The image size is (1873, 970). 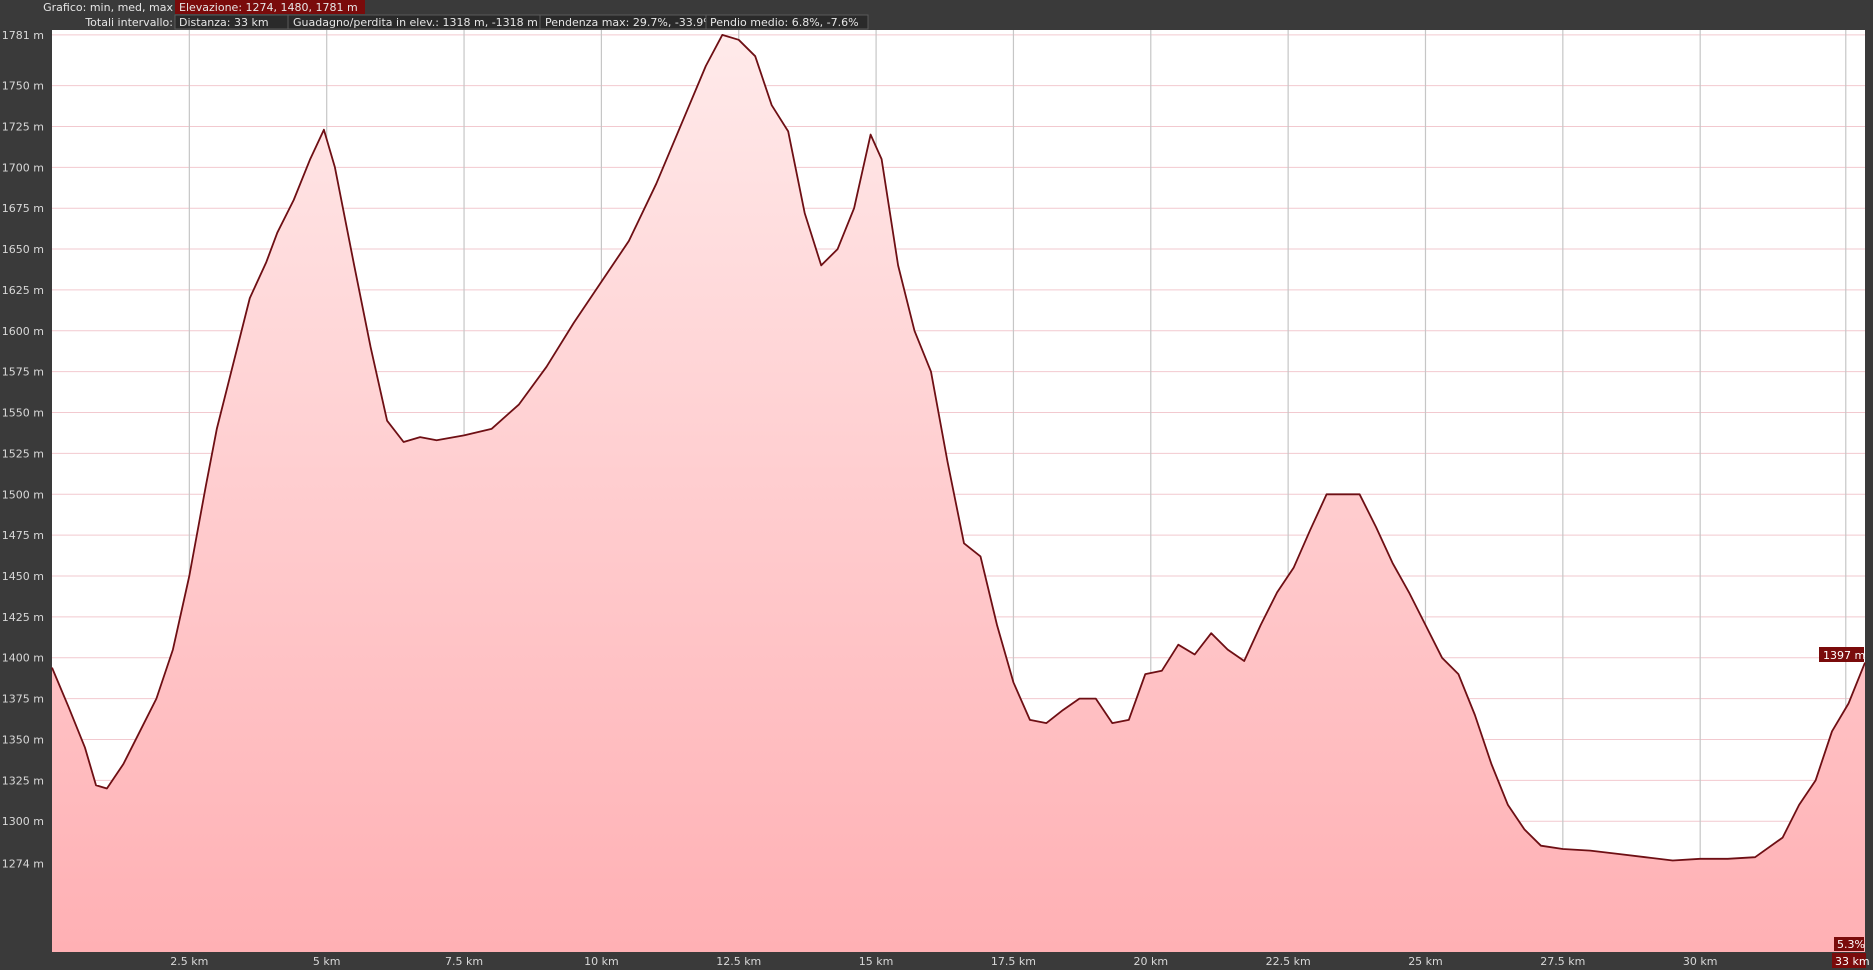 What do you see at coordinates (23, 126) in the screenshot?
I see `y-tick-label: 1725 m` at bounding box center [23, 126].